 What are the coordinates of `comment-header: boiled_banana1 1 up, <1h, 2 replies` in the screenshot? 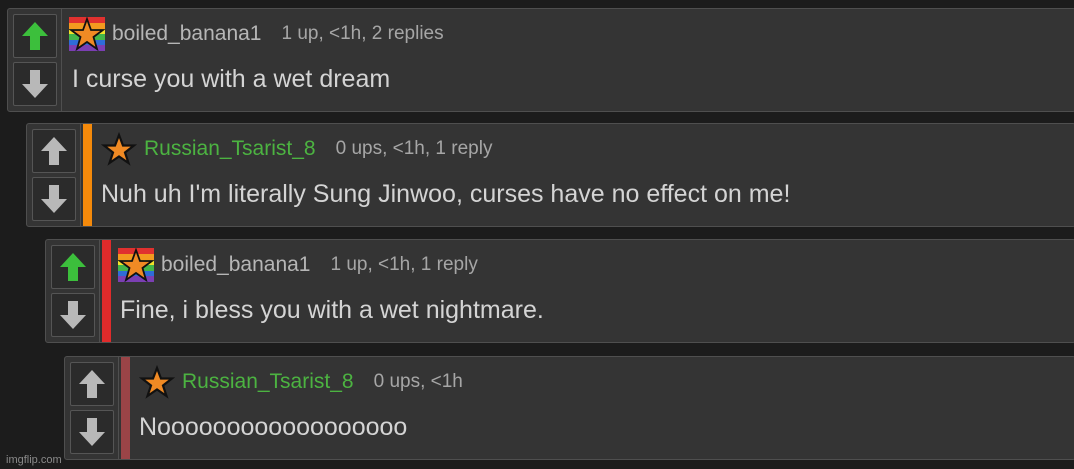 It's located at (256, 34).